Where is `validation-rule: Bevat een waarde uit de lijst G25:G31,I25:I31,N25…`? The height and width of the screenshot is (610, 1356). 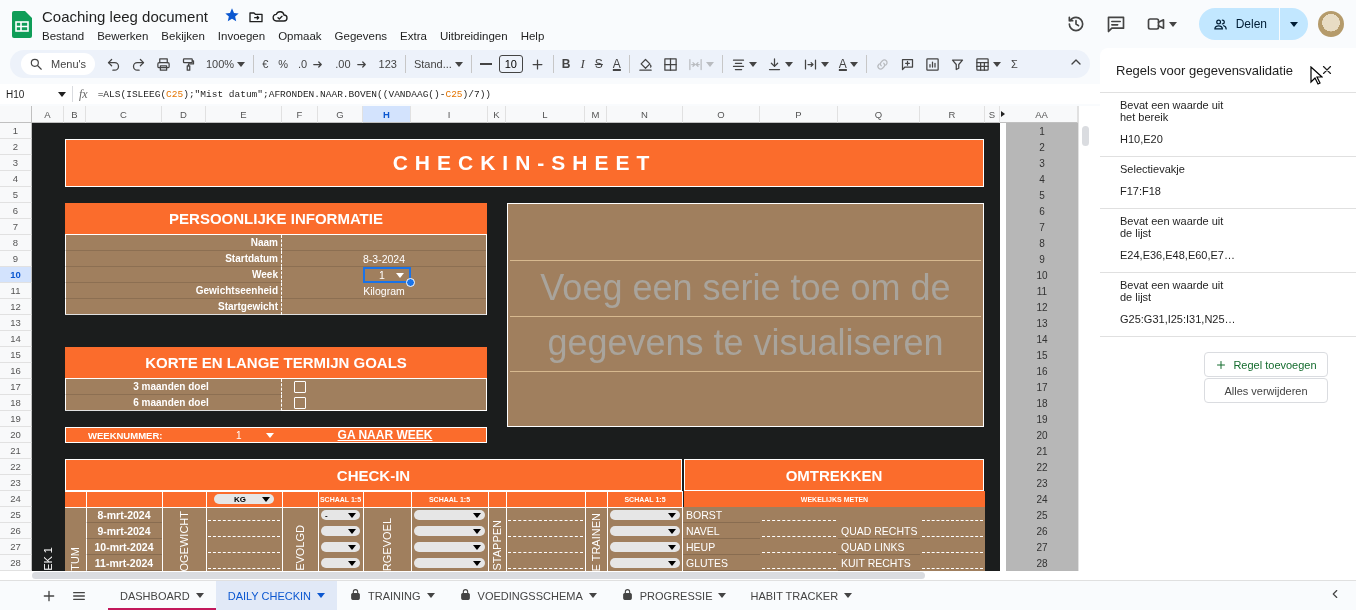 validation-rule: Bevat een waarde uit de lijst G25:G31,I25:I31,N25… is located at coordinates (1228, 305).